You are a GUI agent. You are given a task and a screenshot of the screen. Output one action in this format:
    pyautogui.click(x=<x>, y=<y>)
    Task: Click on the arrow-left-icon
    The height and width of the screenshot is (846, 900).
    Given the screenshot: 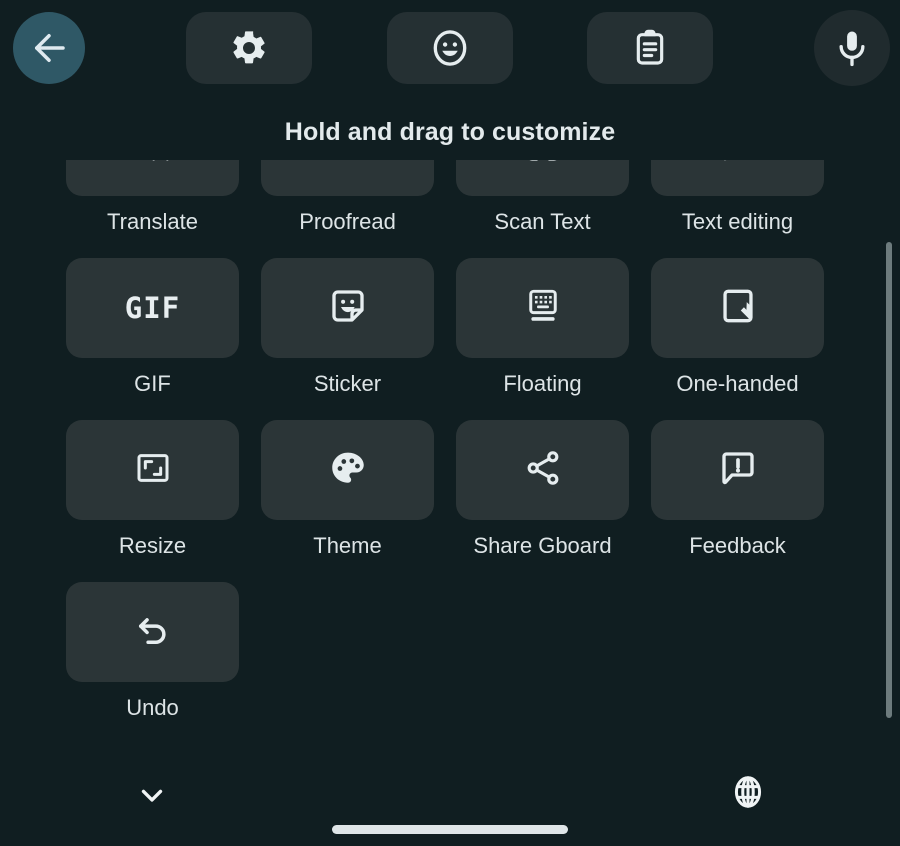 What is the action you would take?
    pyautogui.click(x=49, y=48)
    